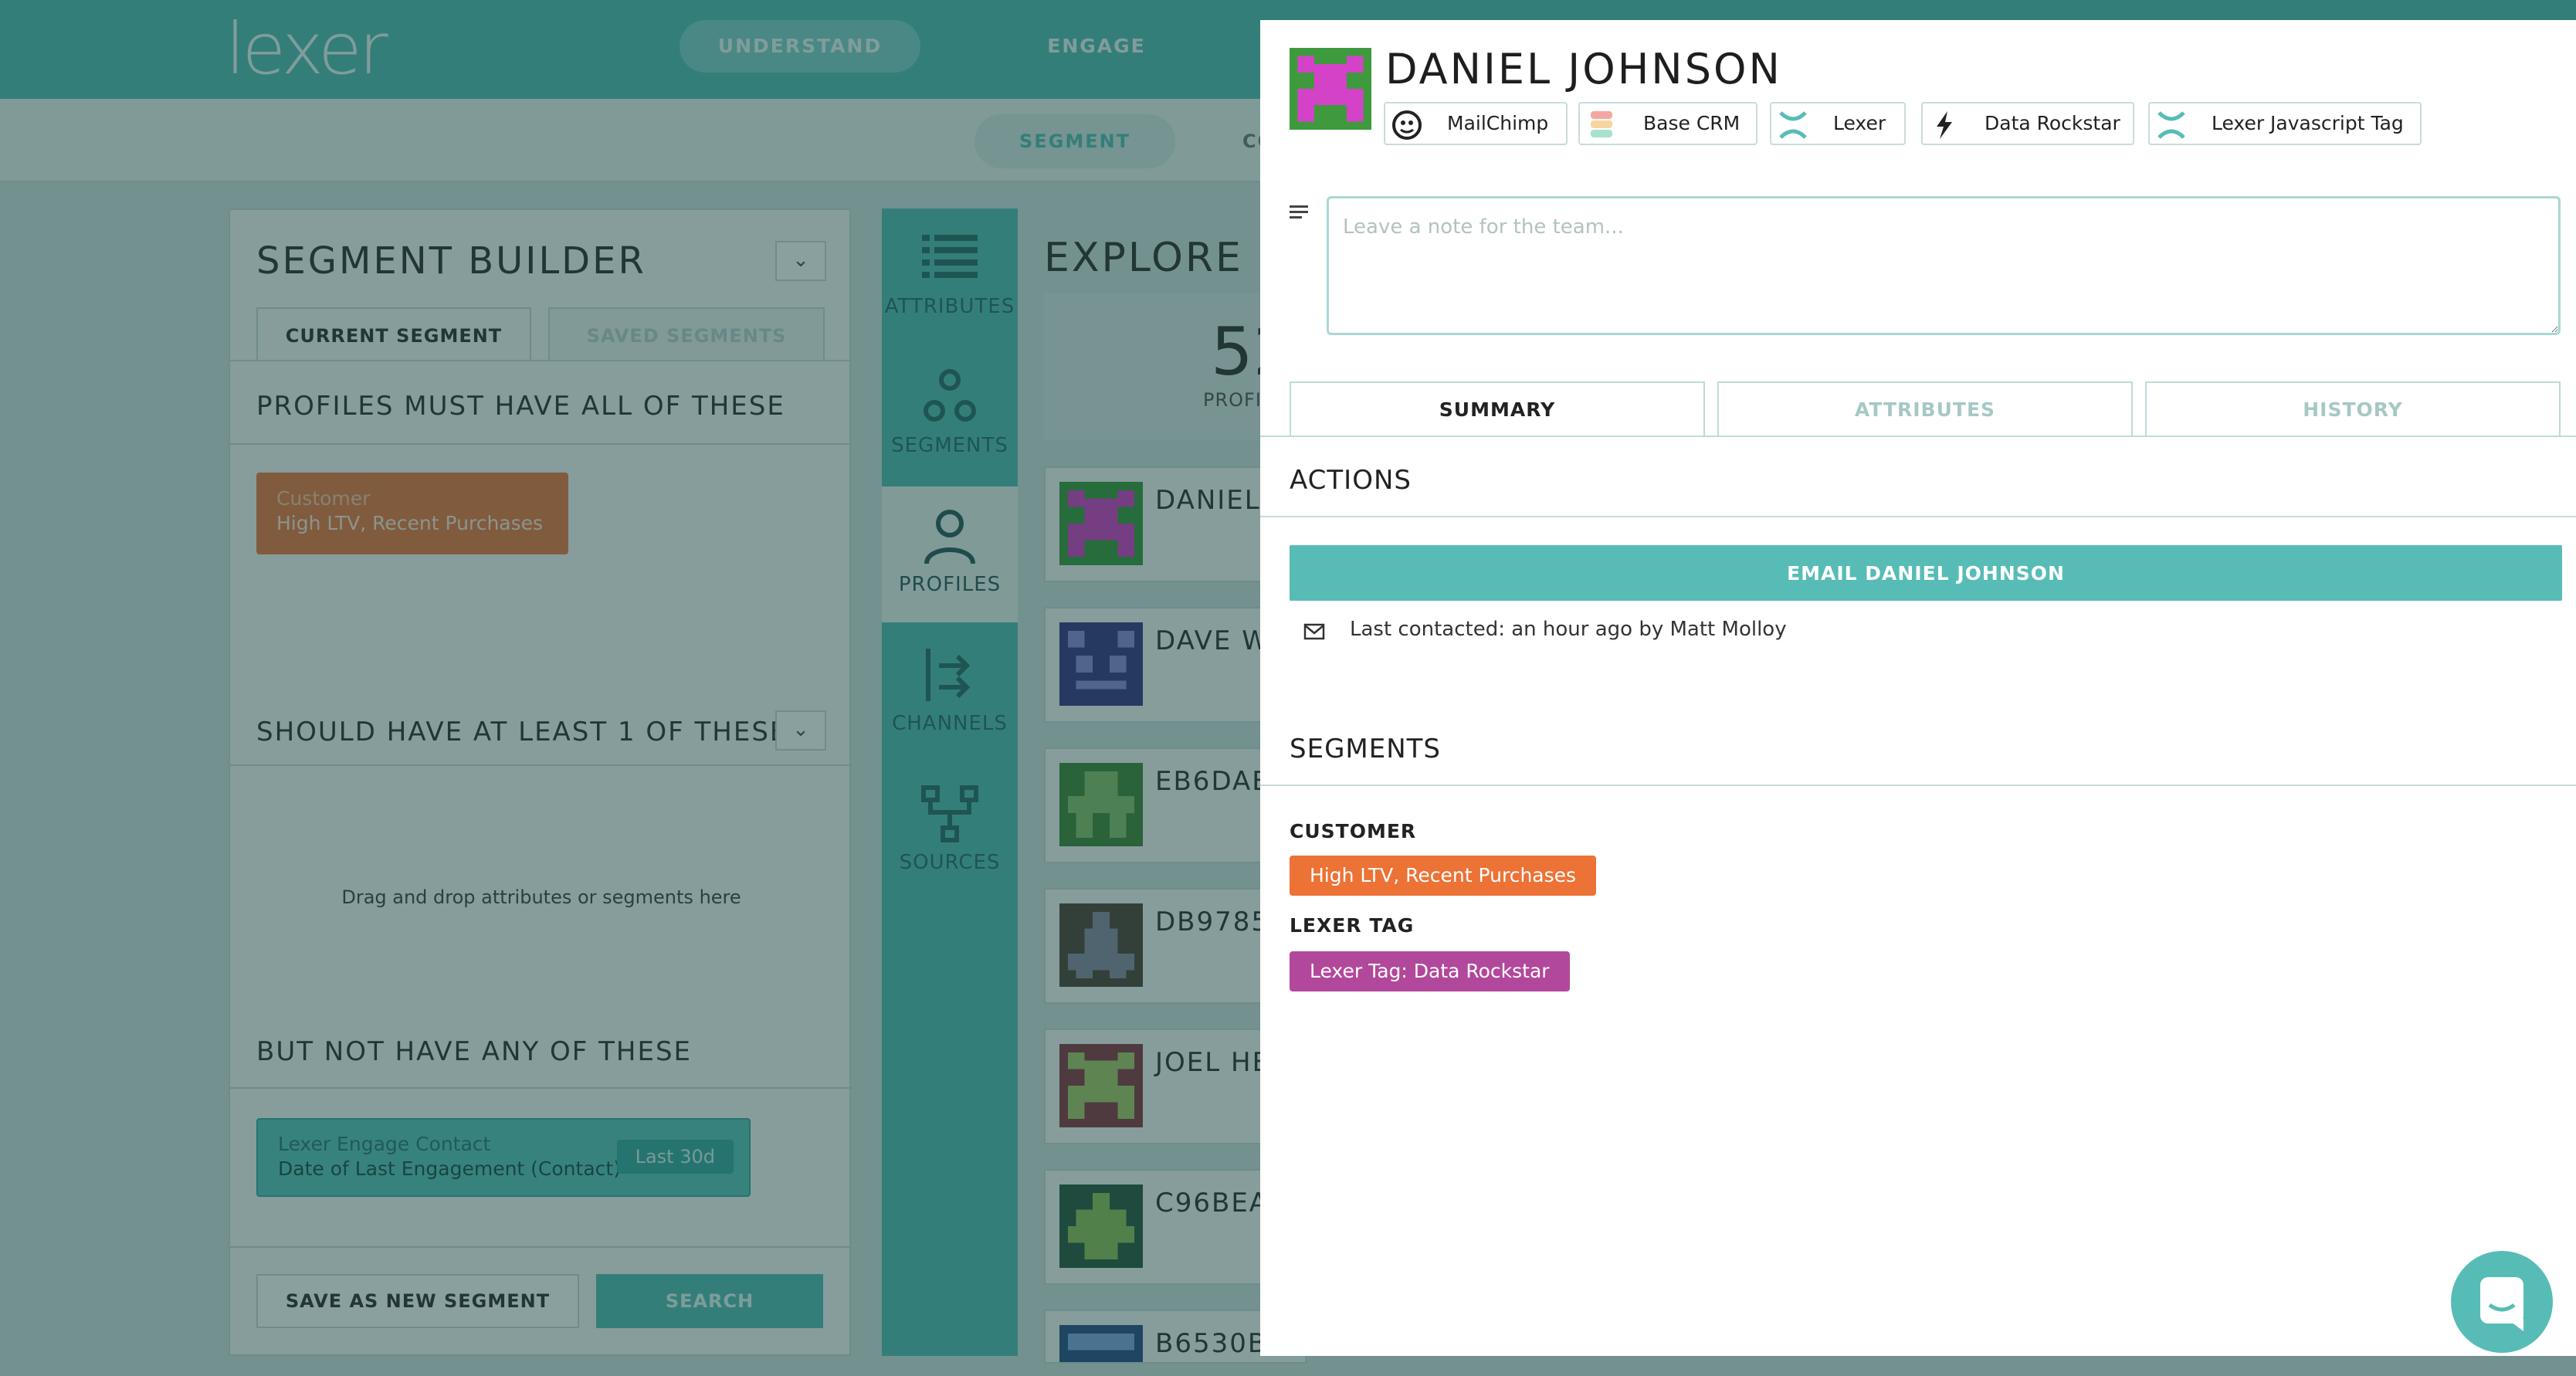 The width and height of the screenshot is (2576, 1376). What do you see at coordinates (1314, 631) in the screenshot?
I see `mail-icon` at bounding box center [1314, 631].